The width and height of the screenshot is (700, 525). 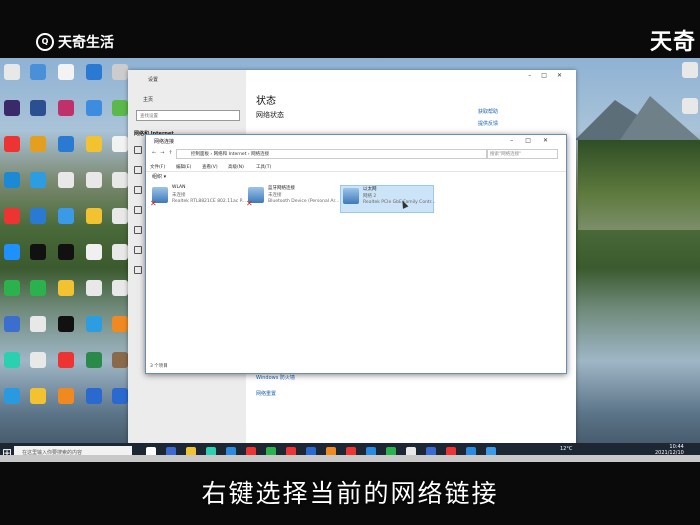 What do you see at coordinates (550, 75) in the screenshot?
I see `settings-window-controls: –□✕` at bounding box center [550, 75].